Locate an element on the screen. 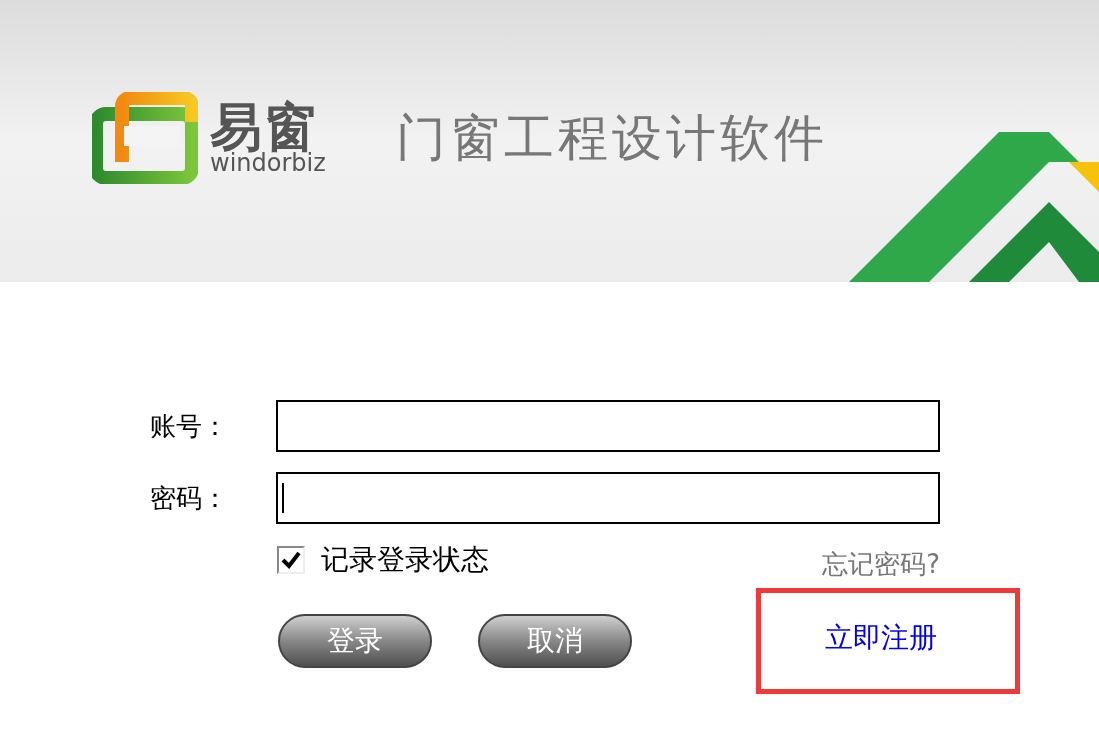 The width and height of the screenshot is (1099, 731). remember-label: 记录登录状态 is located at coordinates (405, 560).